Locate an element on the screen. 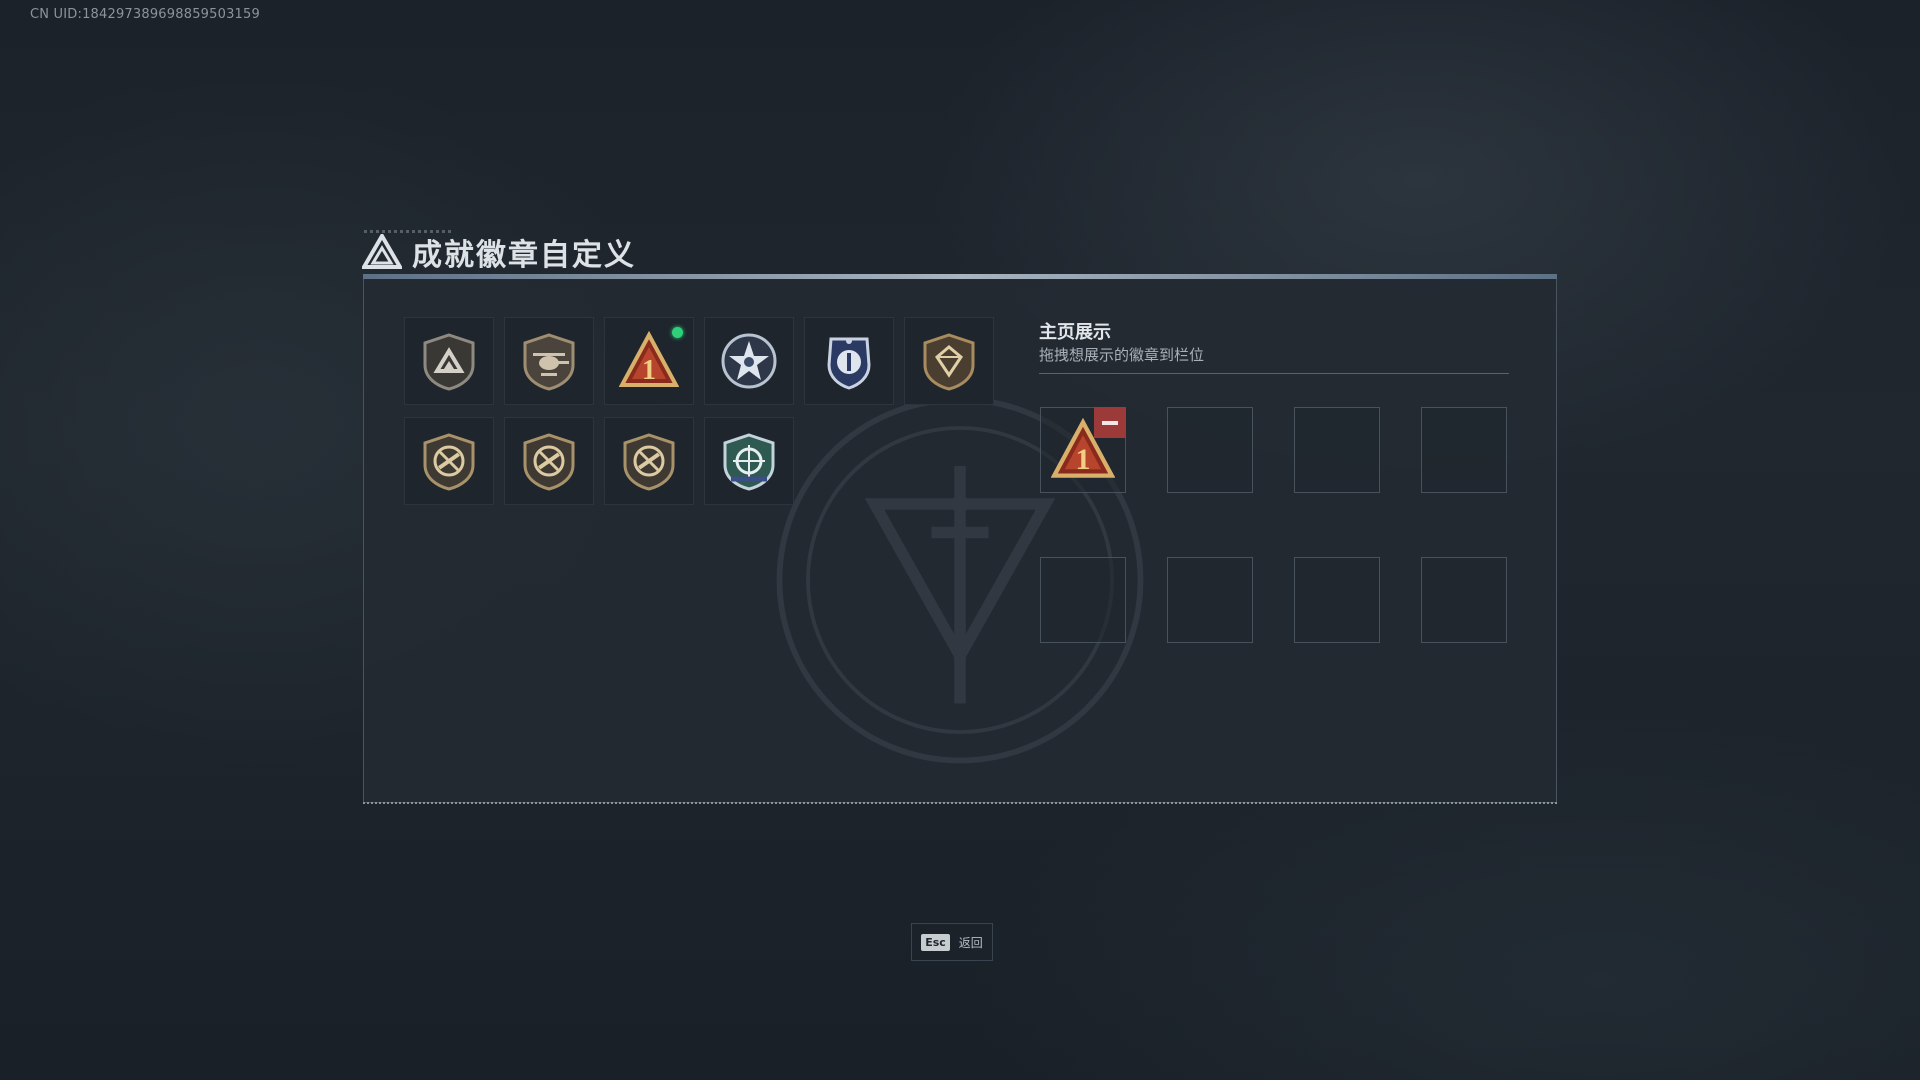 The image size is (1920, 1080). back-button: Esc 返回 is located at coordinates (952, 942).